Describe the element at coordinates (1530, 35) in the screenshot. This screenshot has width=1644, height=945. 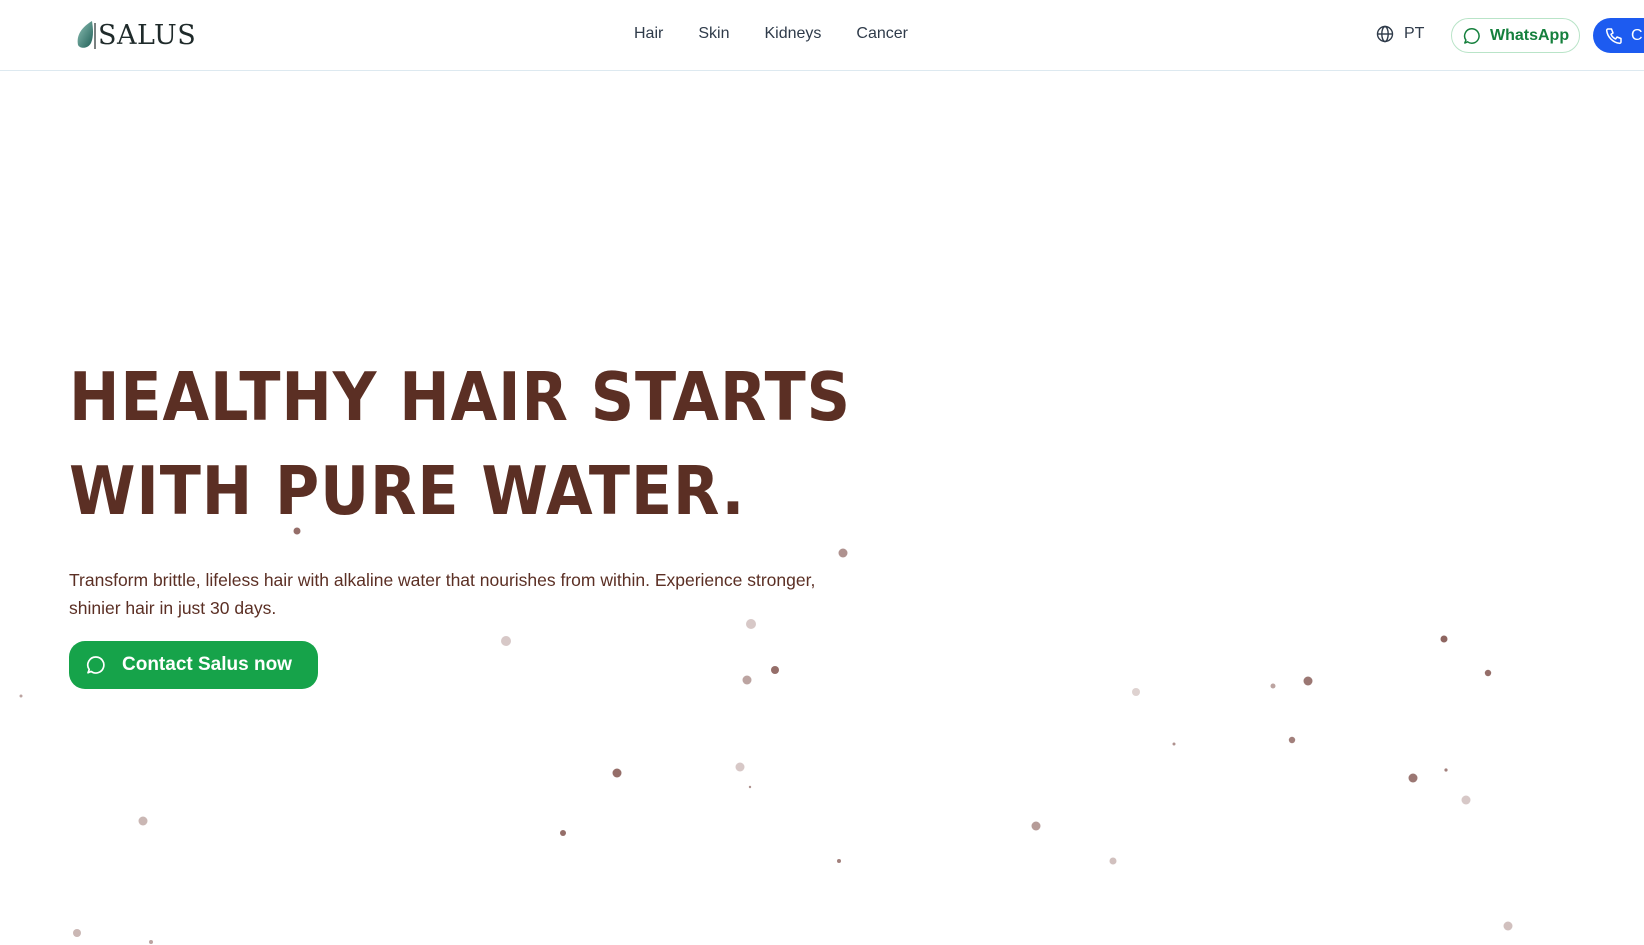
I see `whatsapp-button-label: WhatsApp` at that location.